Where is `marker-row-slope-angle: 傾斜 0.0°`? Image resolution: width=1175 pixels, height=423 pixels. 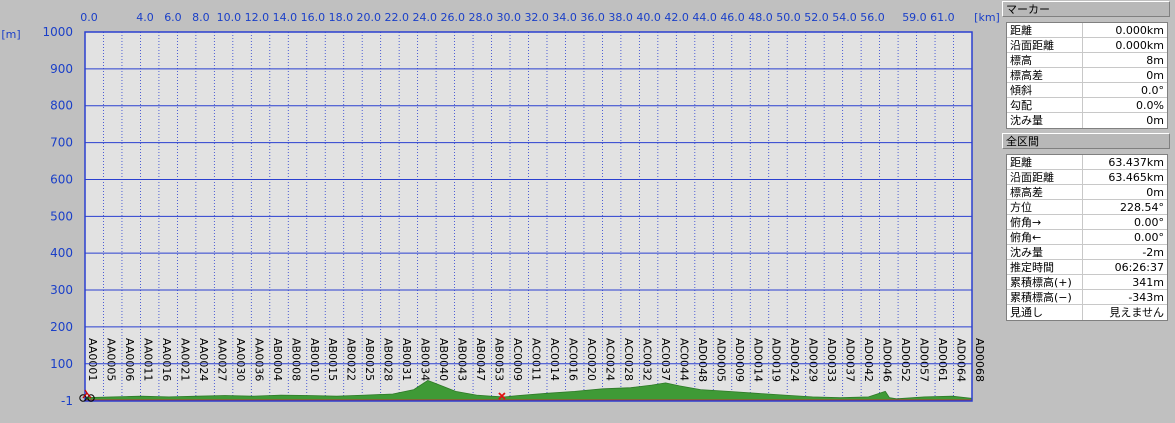 marker-row-slope-angle: 傾斜 0.0° is located at coordinates (1087, 90).